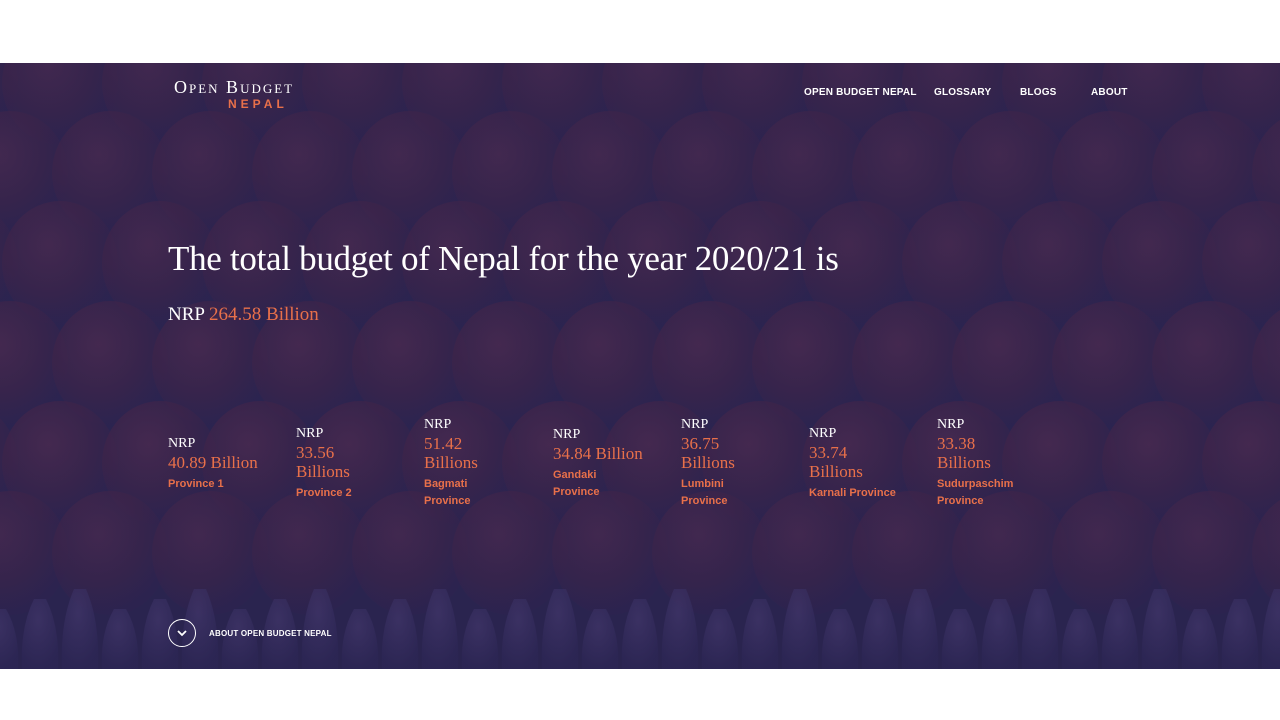  What do you see at coordinates (704, 492) in the screenshot?
I see `province-name: Lumbini Province` at bounding box center [704, 492].